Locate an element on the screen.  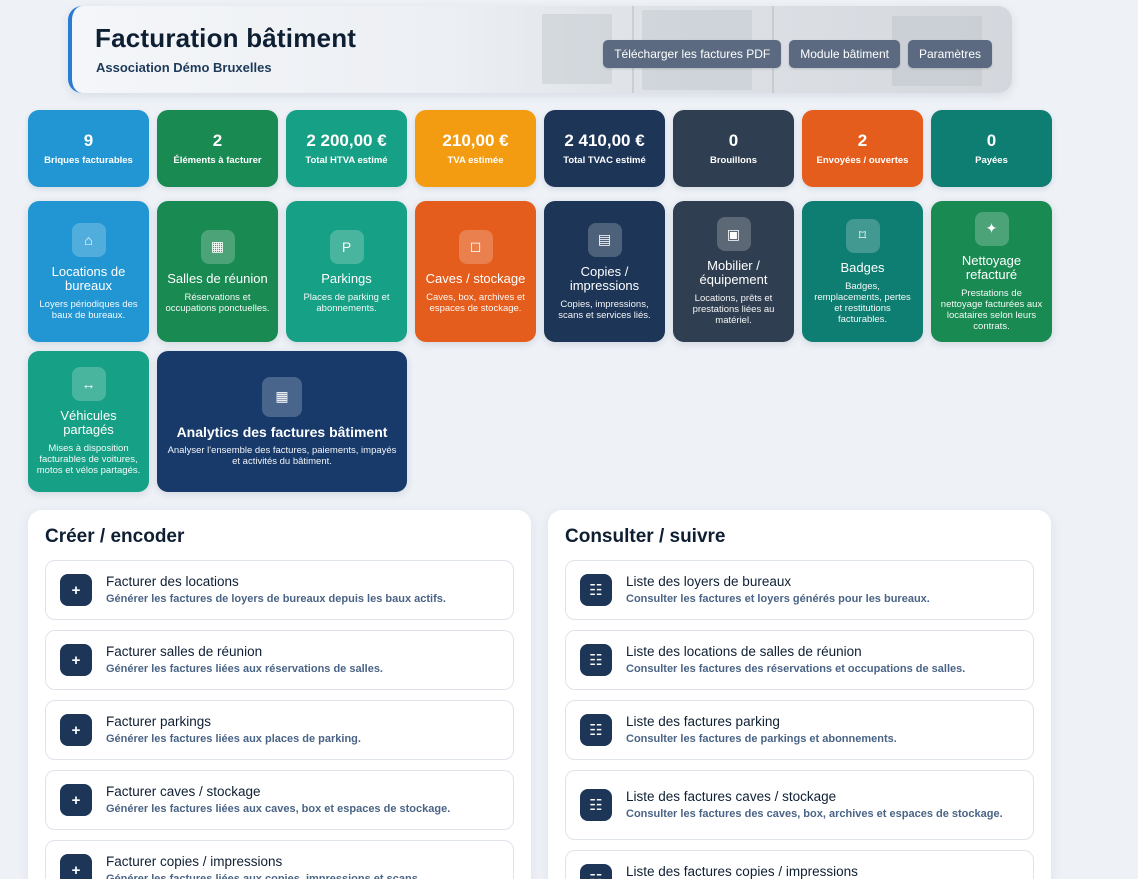
calendar-icon: ▦ is located at coordinates (217, 246).